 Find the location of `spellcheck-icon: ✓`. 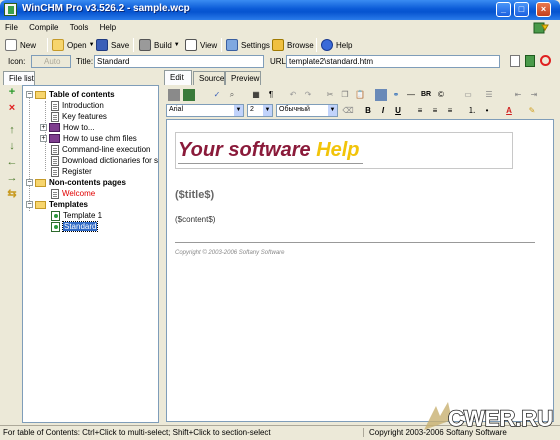

spellcheck-icon: ✓ is located at coordinates (217, 95).